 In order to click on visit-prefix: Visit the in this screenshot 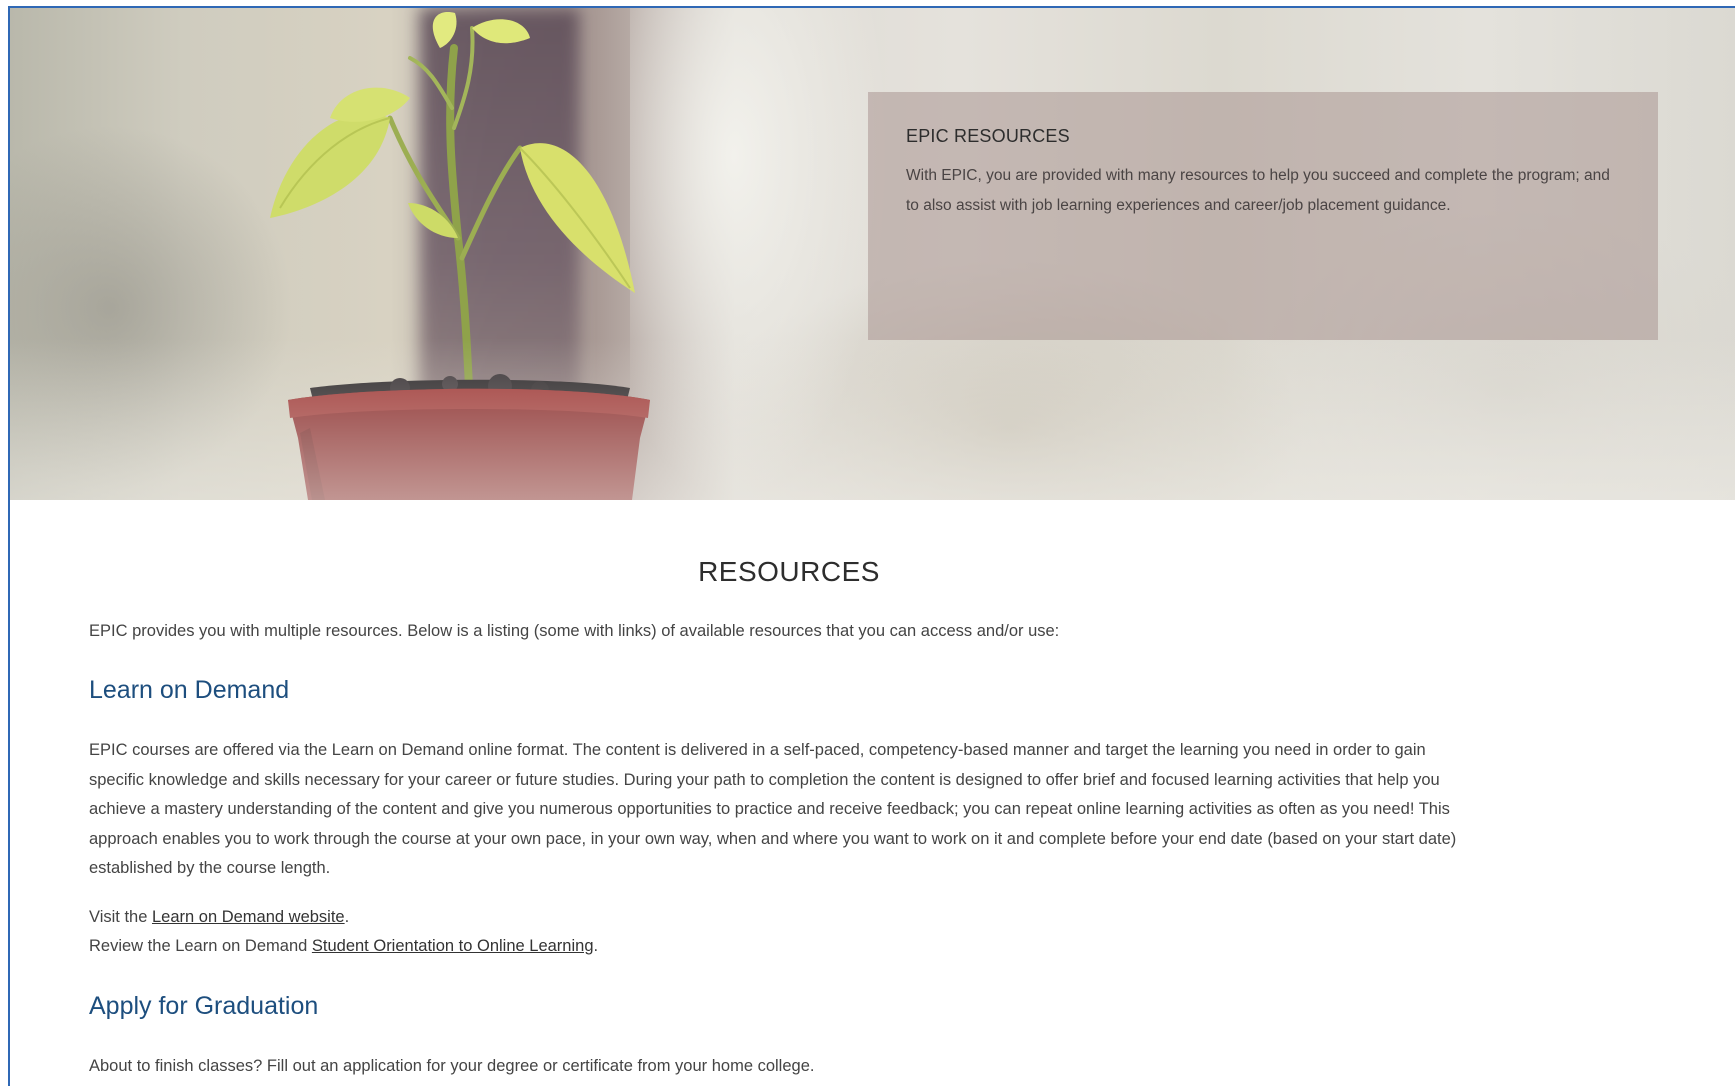, I will do `click(120, 917)`.